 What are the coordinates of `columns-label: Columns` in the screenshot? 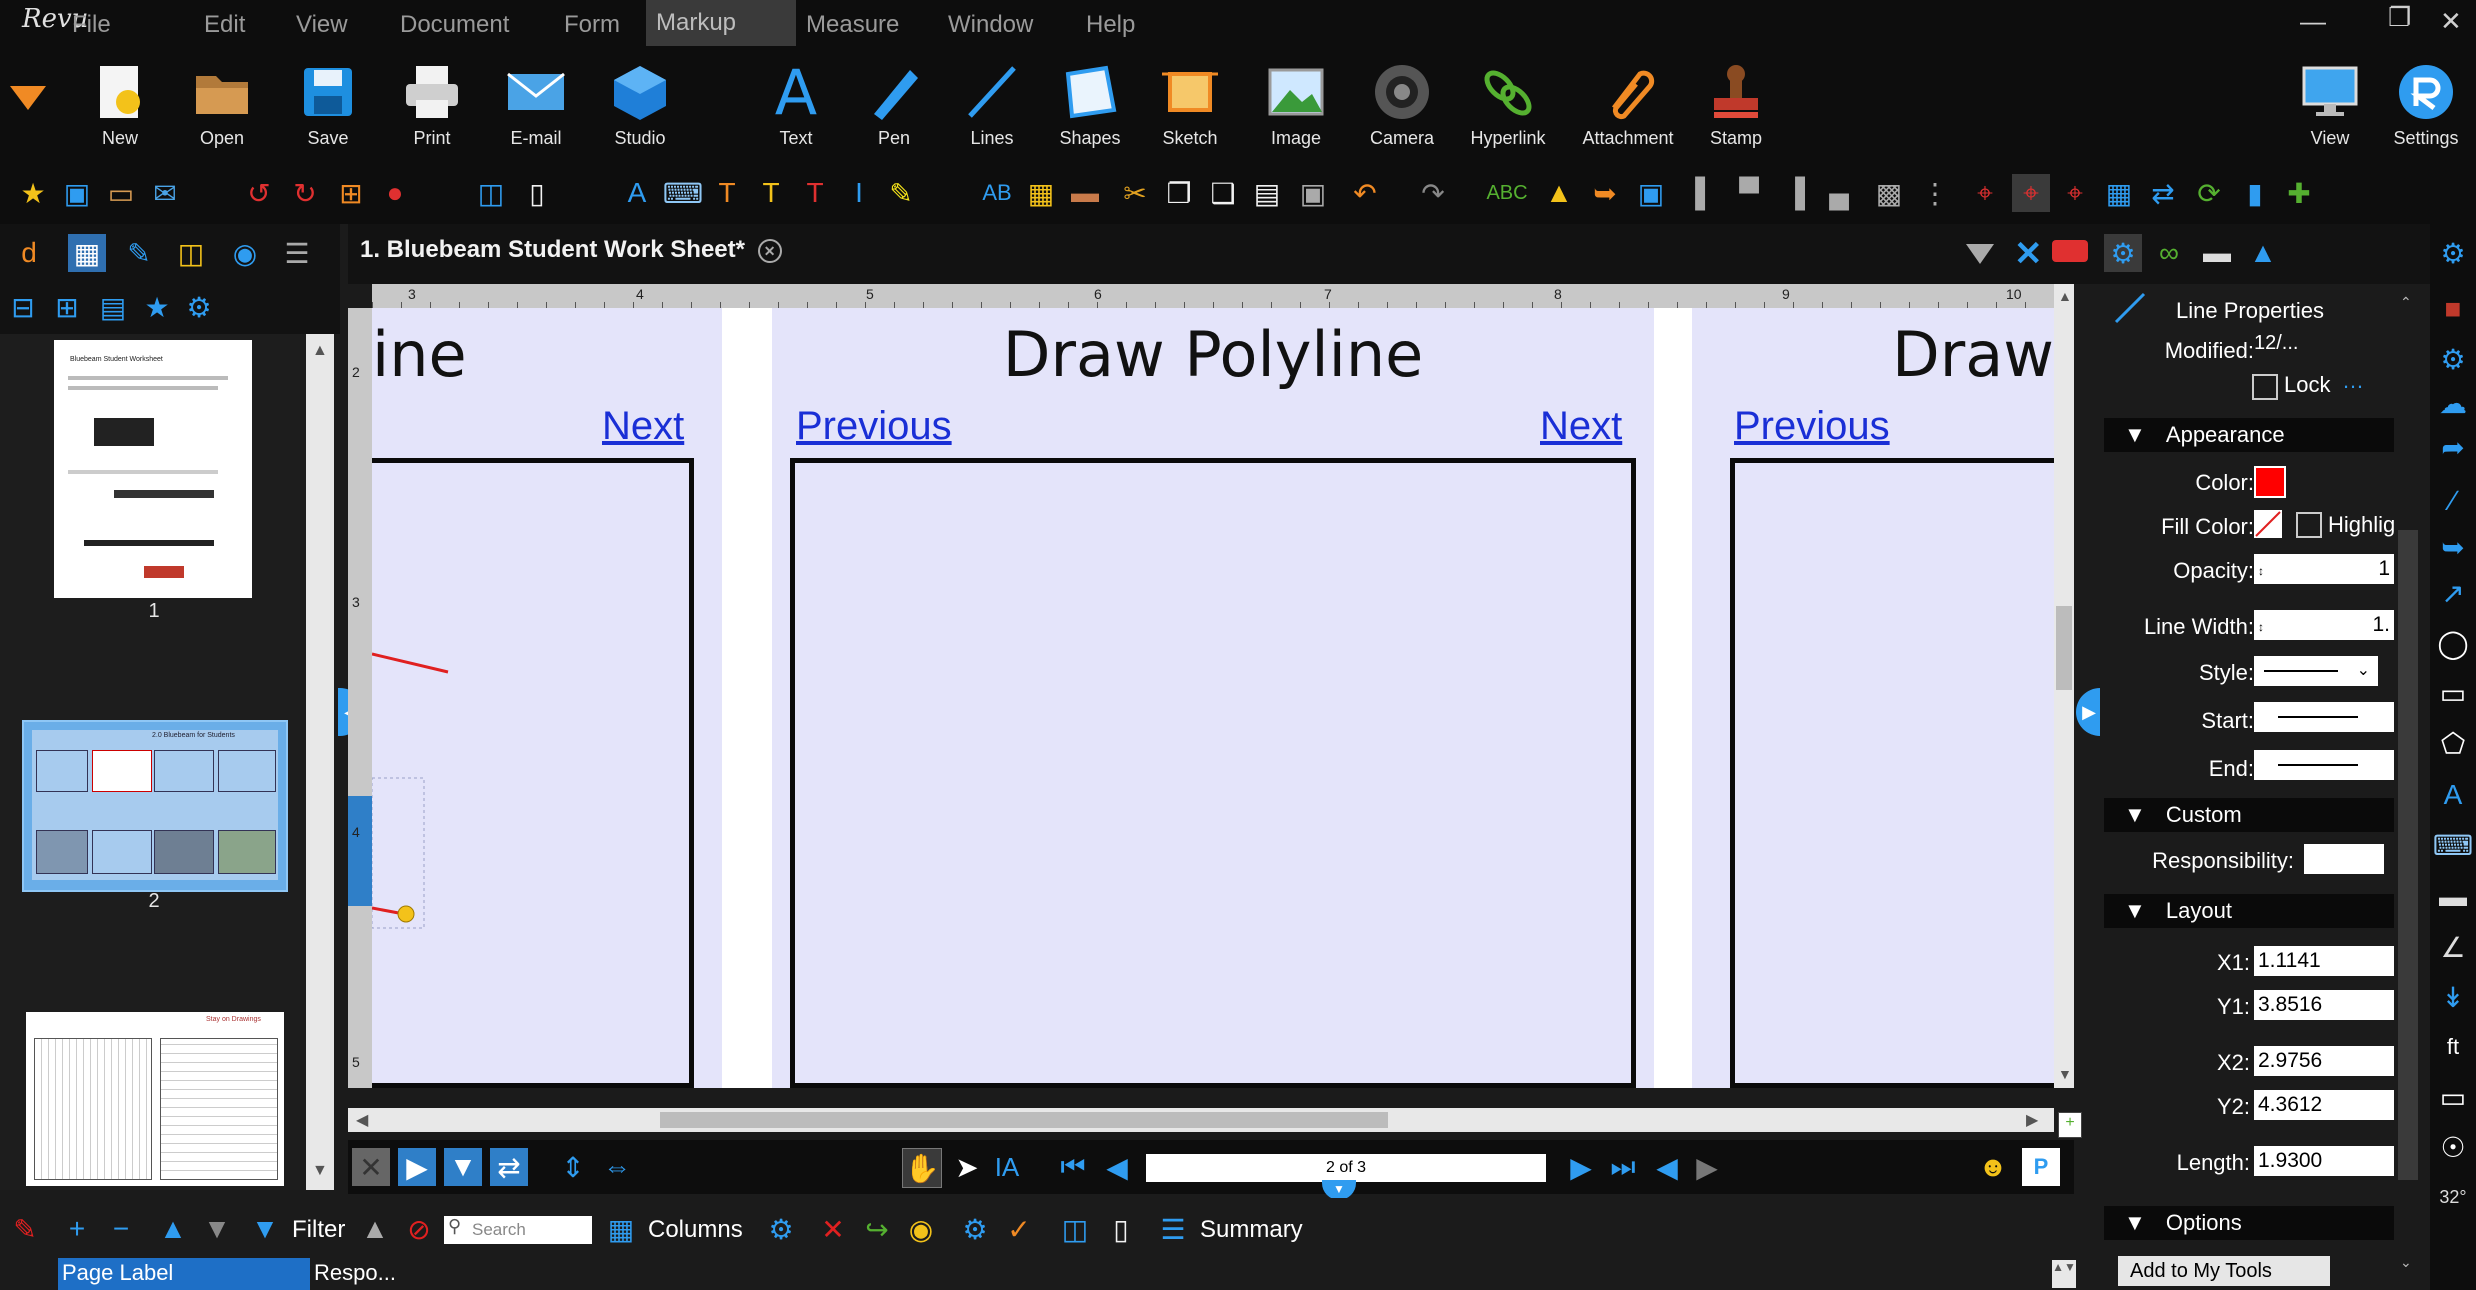 It's located at (695, 1230).